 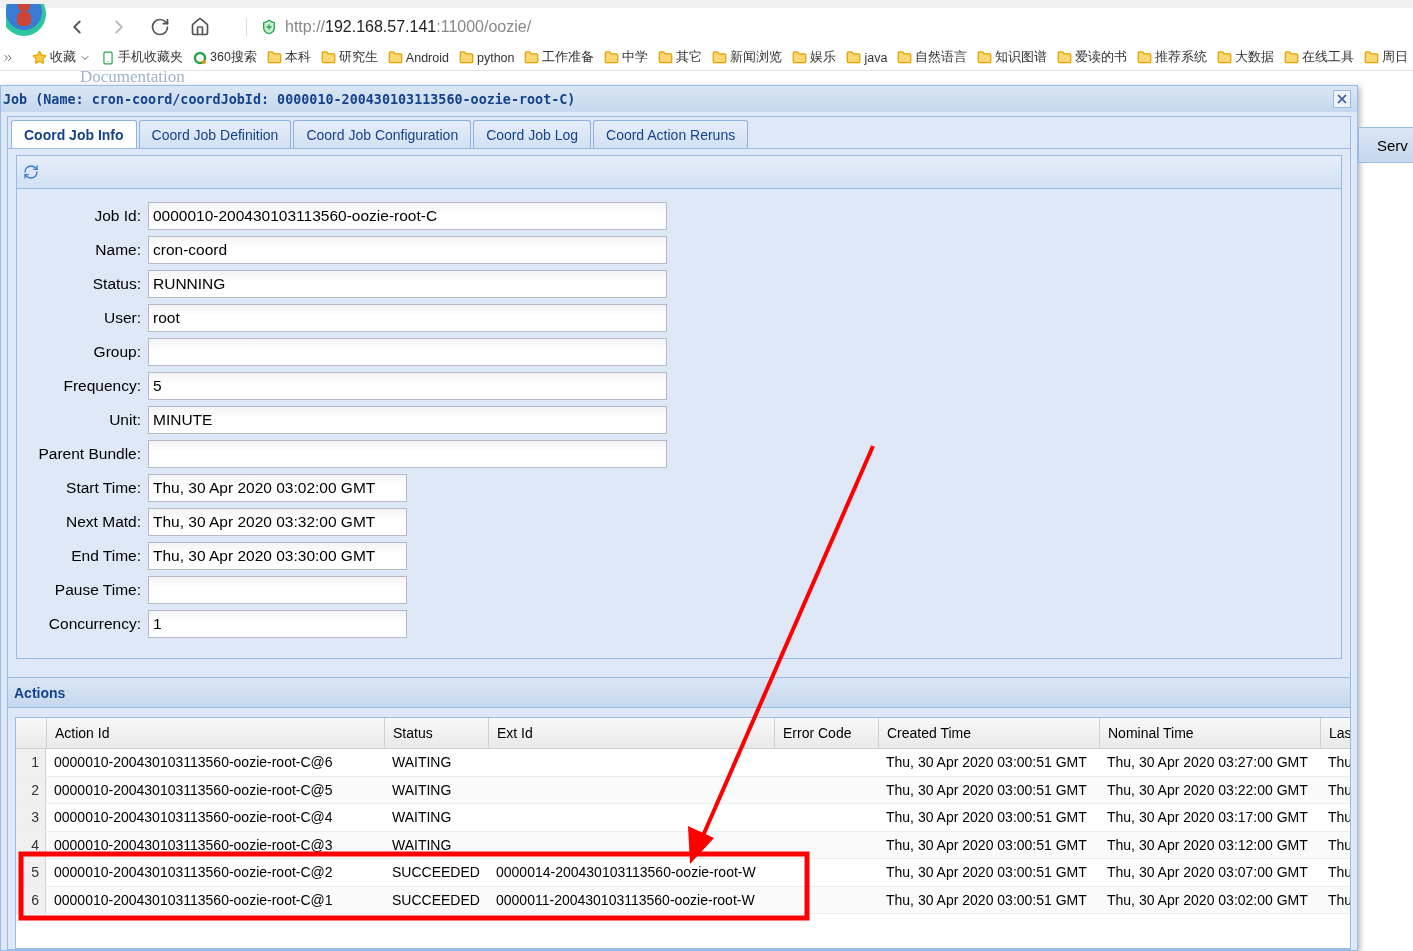 I want to click on field-label: Group:, so click(x=116, y=352).